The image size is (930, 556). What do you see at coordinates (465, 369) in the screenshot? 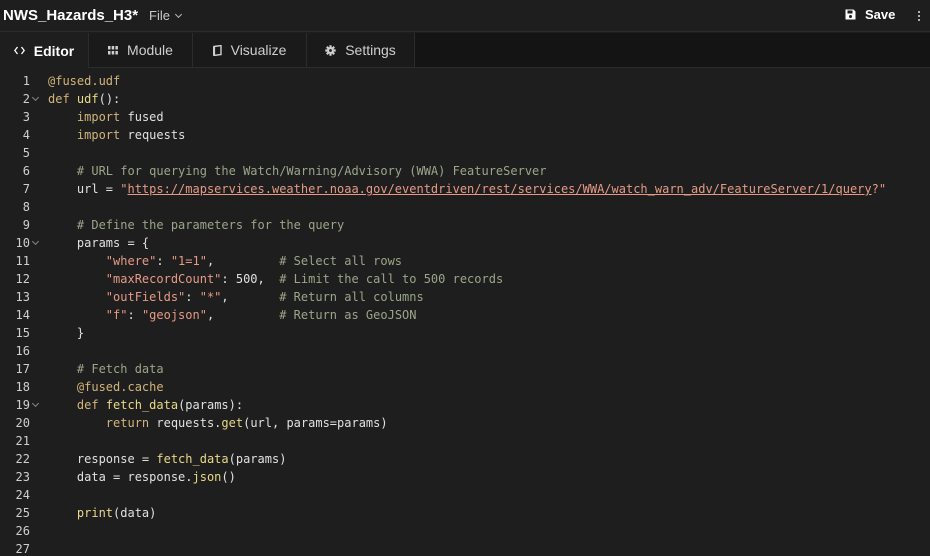
I see `code-line: 17 # Fetch data` at bounding box center [465, 369].